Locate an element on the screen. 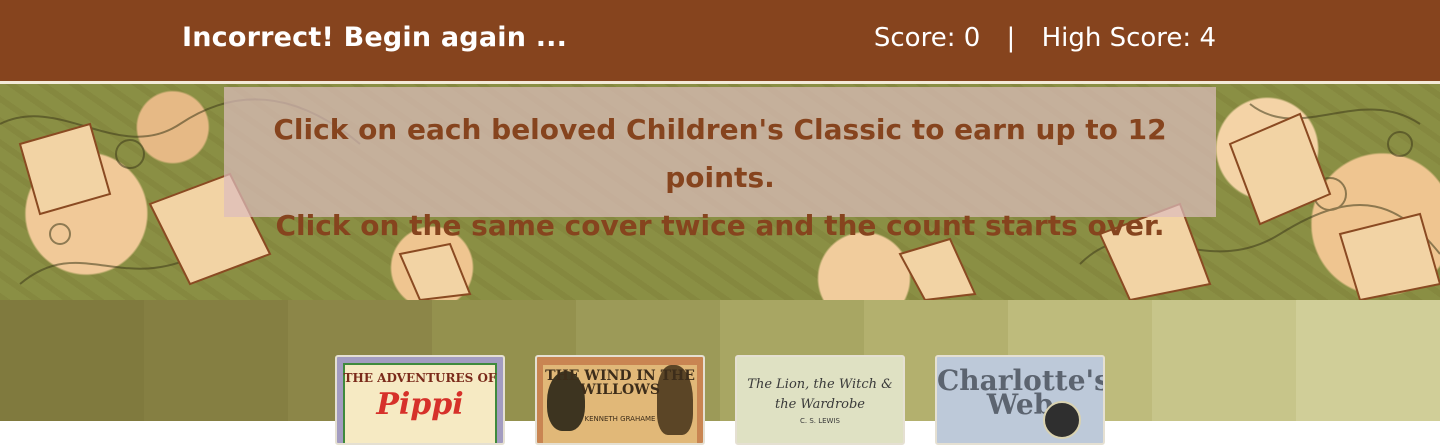 The height and width of the screenshot is (445, 1440). book-card-pippi: THE ADVENTURES OF Pippi is located at coordinates (420, 400).